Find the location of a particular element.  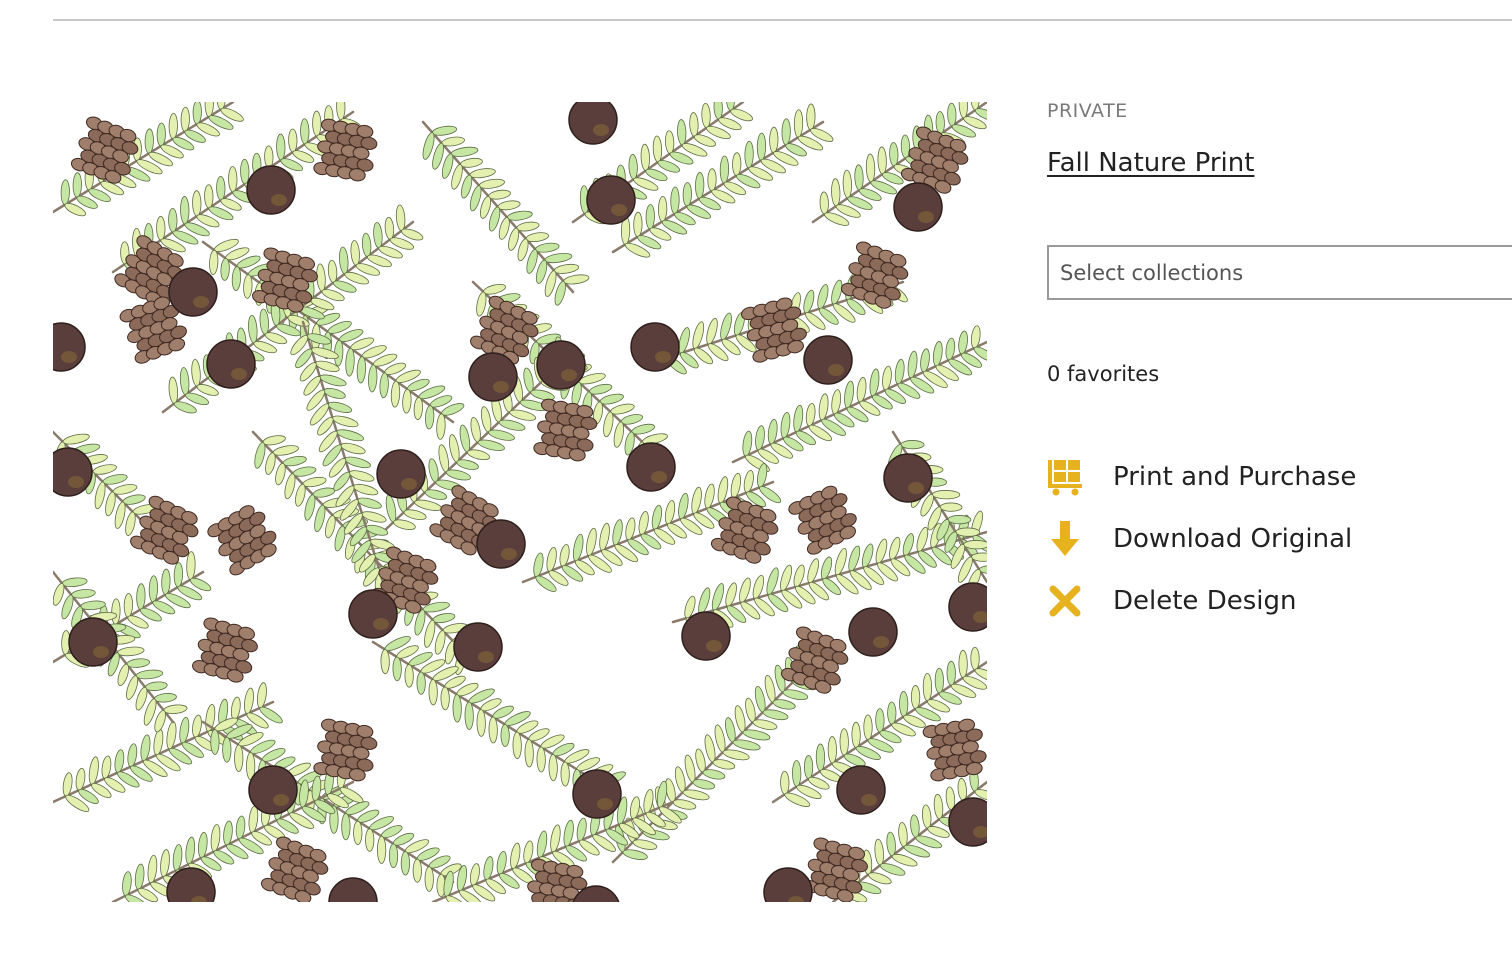

print-and-purchase-label: Print and Purchase is located at coordinates (1235, 477).